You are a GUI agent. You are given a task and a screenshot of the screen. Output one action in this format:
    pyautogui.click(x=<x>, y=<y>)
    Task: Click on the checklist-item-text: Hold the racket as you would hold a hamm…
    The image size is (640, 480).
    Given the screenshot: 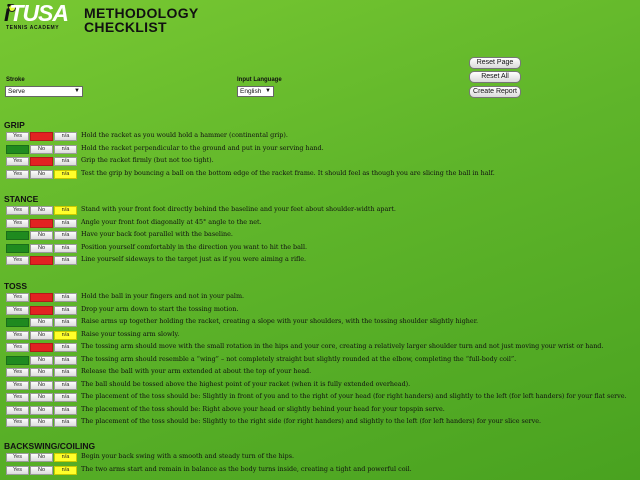 What is the action you would take?
    pyautogui.click(x=184, y=135)
    